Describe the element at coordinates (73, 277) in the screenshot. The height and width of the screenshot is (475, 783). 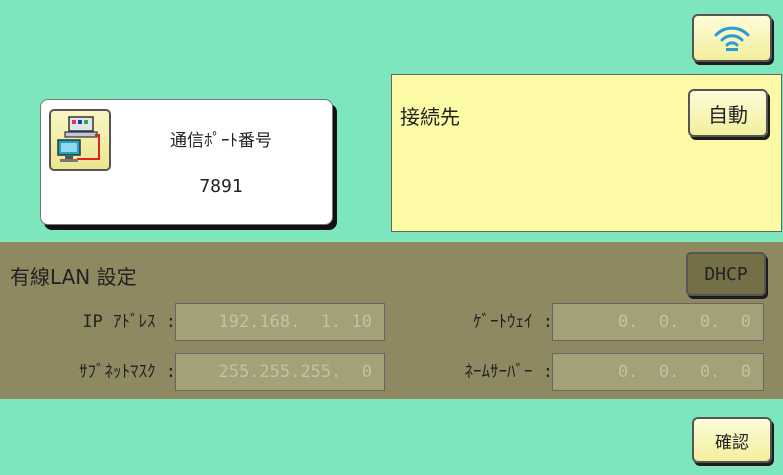
I see `wired-lan-title: 有線LAN 設定` at that location.